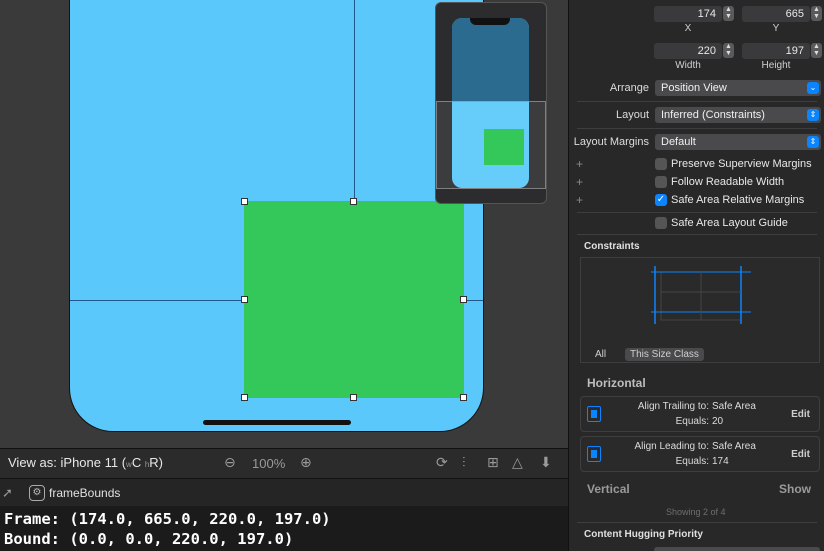 This screenshot has height=551, width=824. I want to click on follow-readable-width-label: Follow Readable Width, so click(728, 182).